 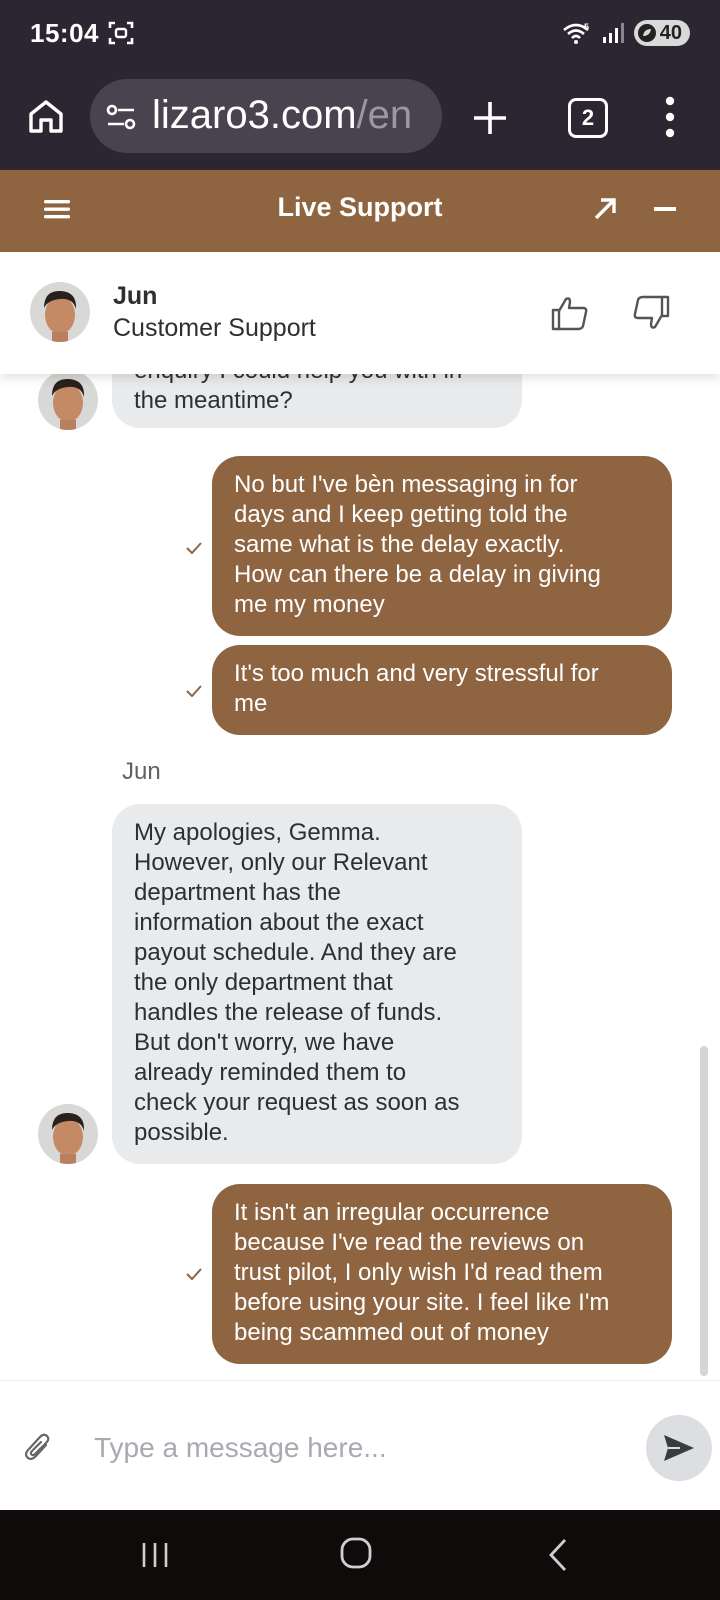 I want to click on back-icon, so click(x=558, y=1555).